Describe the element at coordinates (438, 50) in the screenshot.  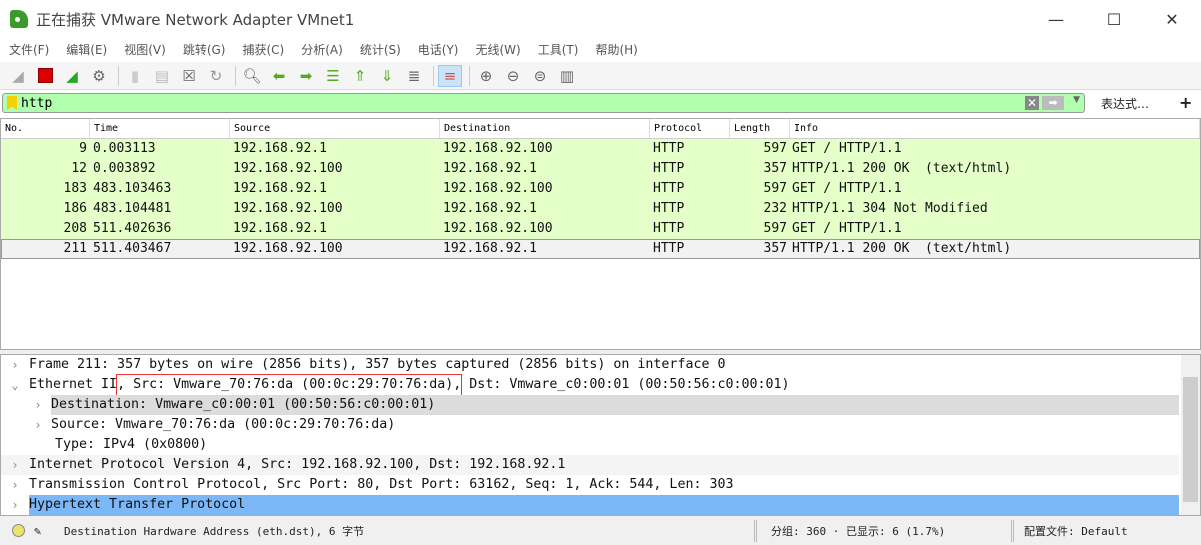
I see `menu-item: 电话(Y)` at that location.